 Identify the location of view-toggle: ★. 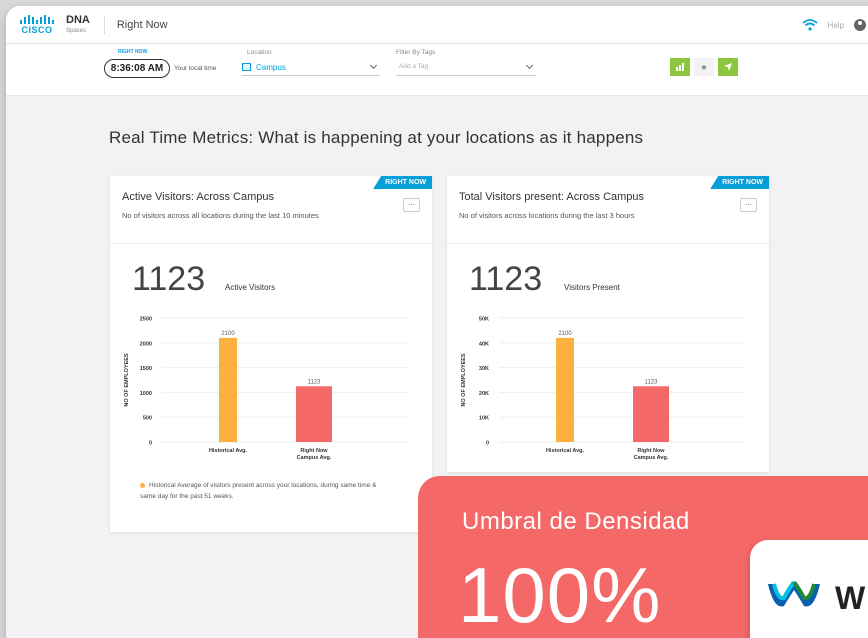
(704, 67).